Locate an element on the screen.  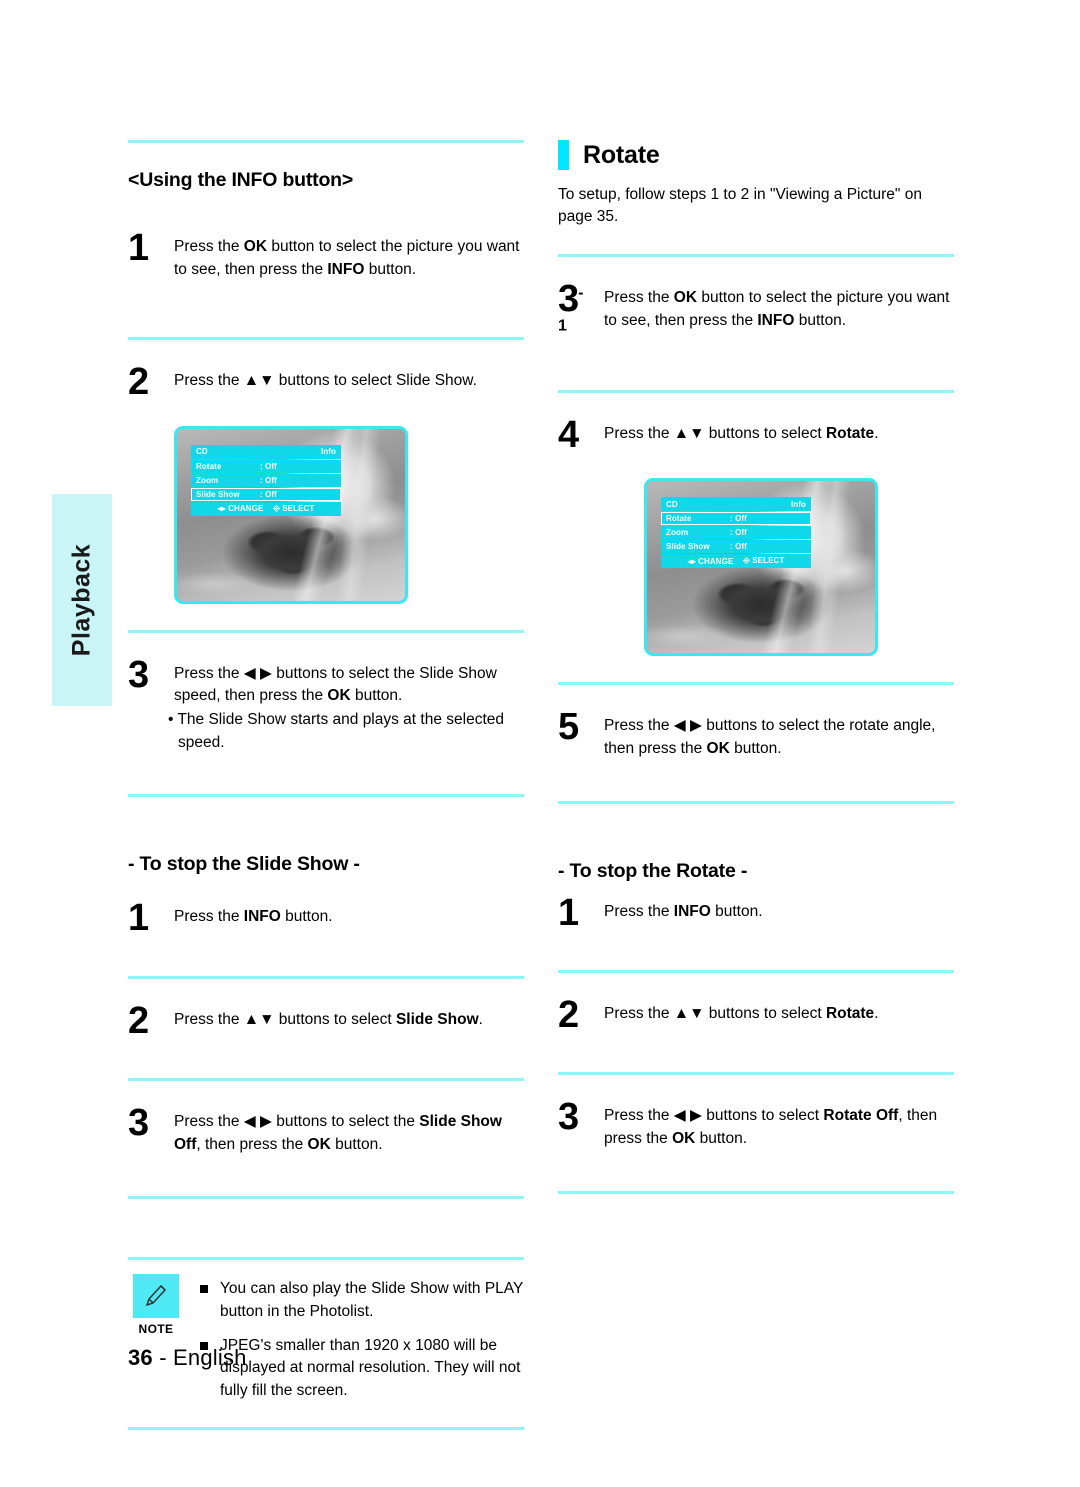
section-title: Rotate is located at coordinates (756, 155).